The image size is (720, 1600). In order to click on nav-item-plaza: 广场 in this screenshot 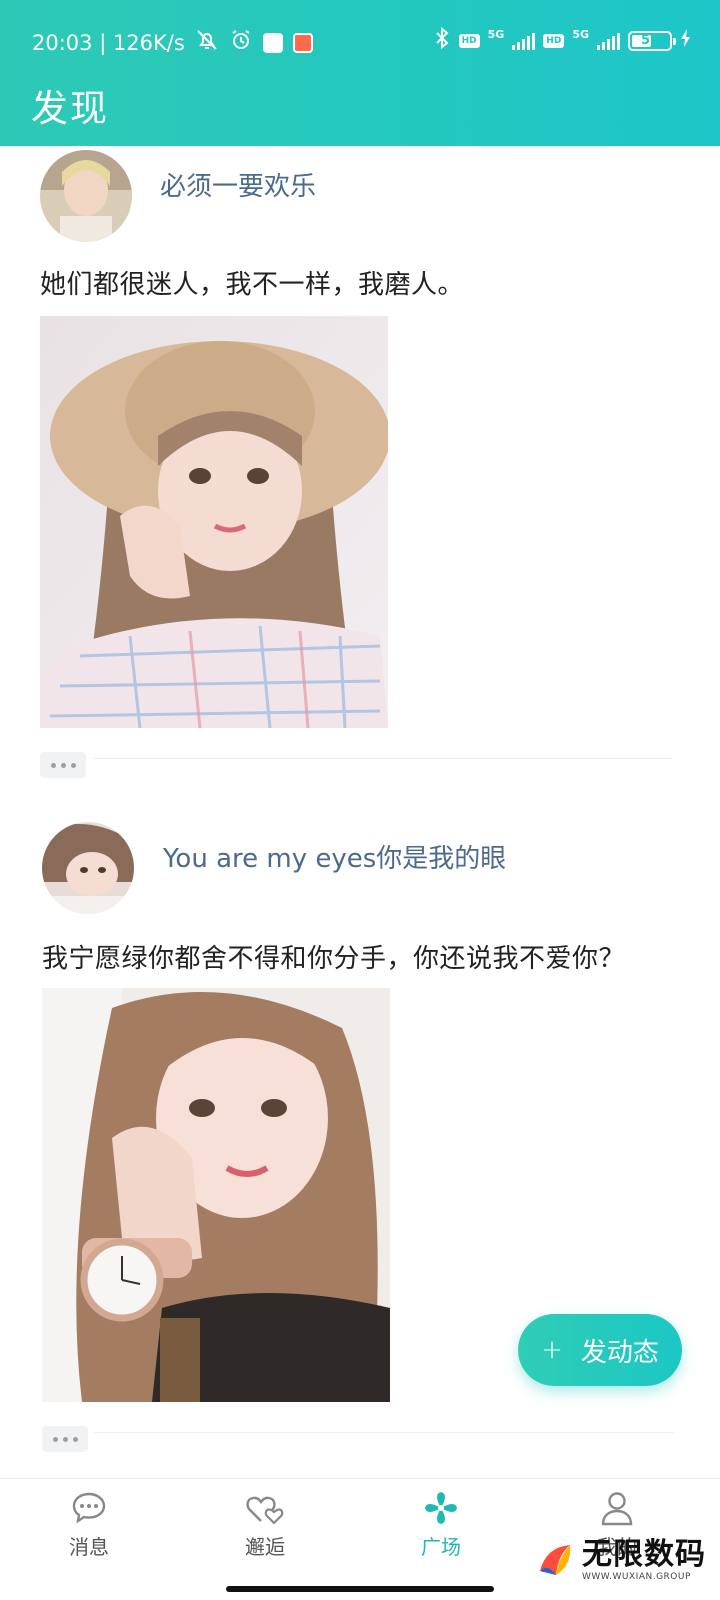, I will do `click(441, 1524)`.